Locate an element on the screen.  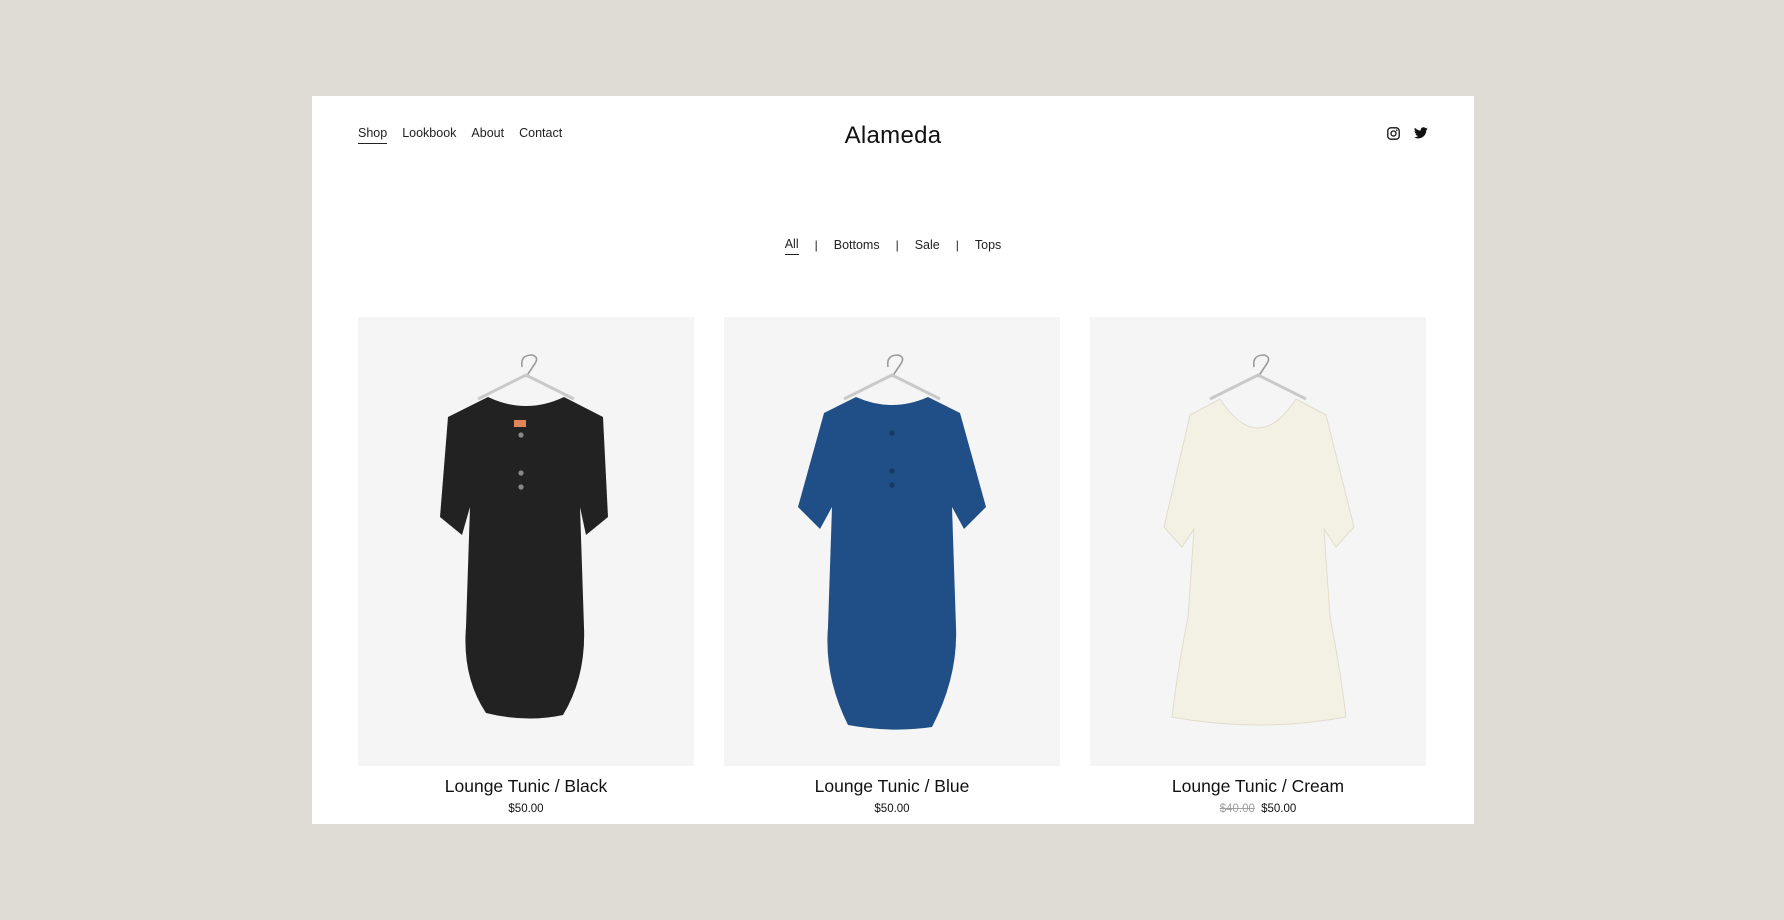
product-card: Lounge Tunic / Cream $40.00 $50.00 is located at coordinates (1258, 566).